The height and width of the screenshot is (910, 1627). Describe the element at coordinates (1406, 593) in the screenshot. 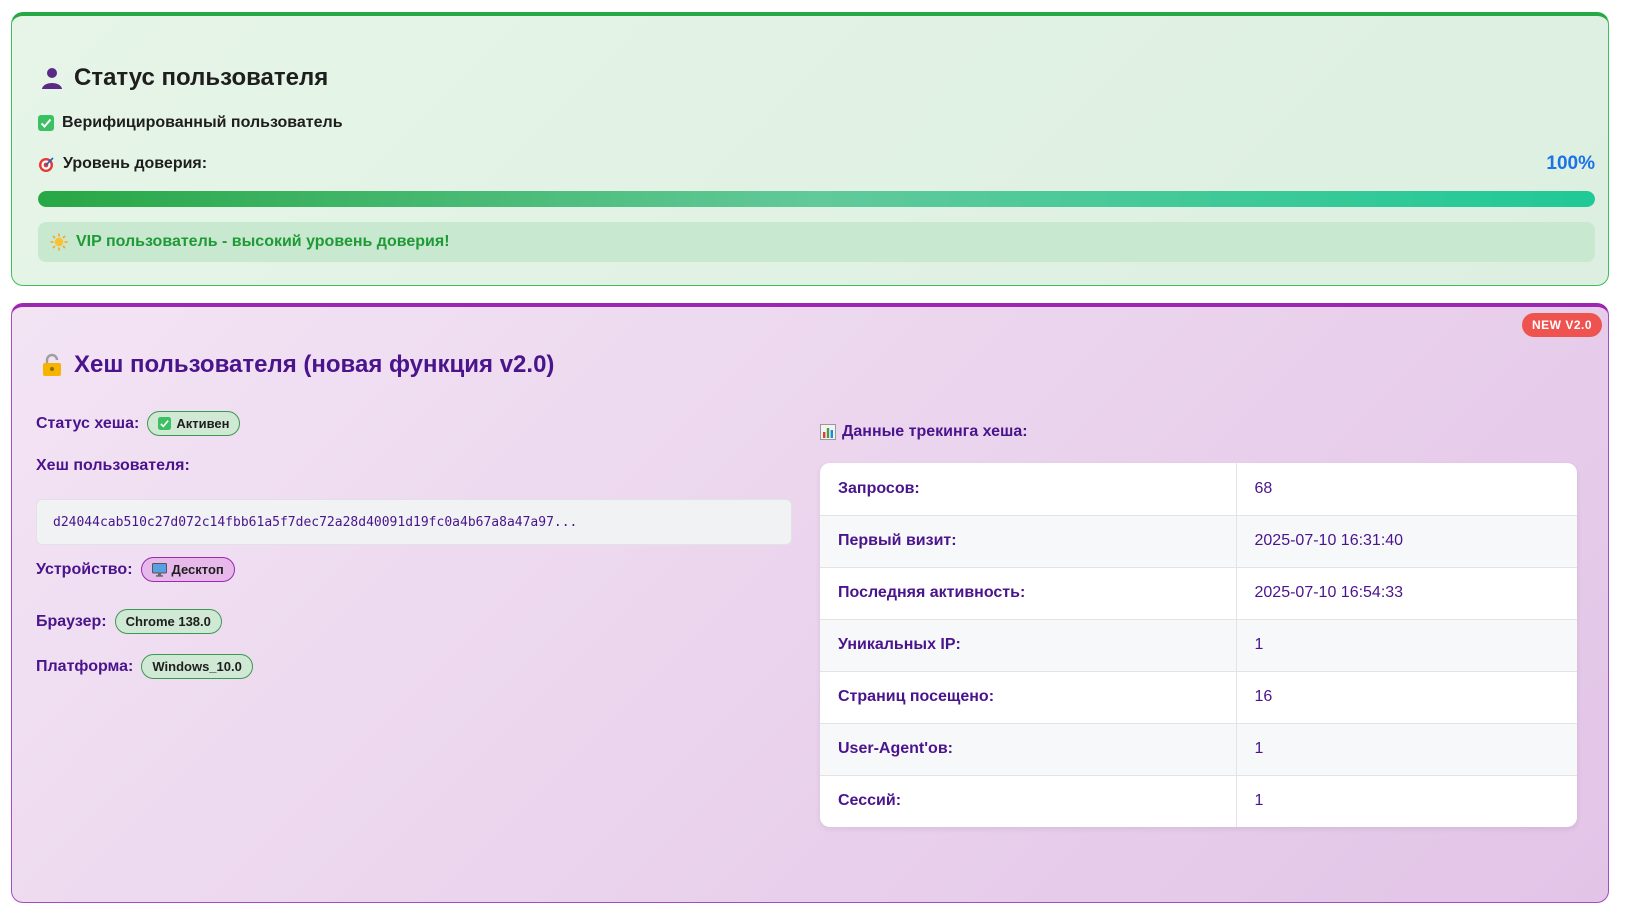

I see `tracking-value: 2025-07-10 16:54:33` at that location.